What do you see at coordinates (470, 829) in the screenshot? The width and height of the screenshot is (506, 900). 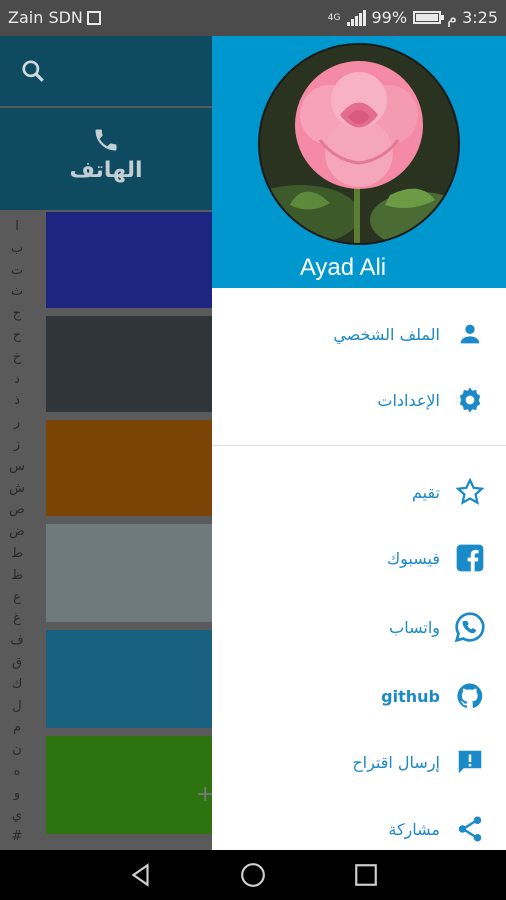 I see `share-icon` at bounding box center [470, 829].